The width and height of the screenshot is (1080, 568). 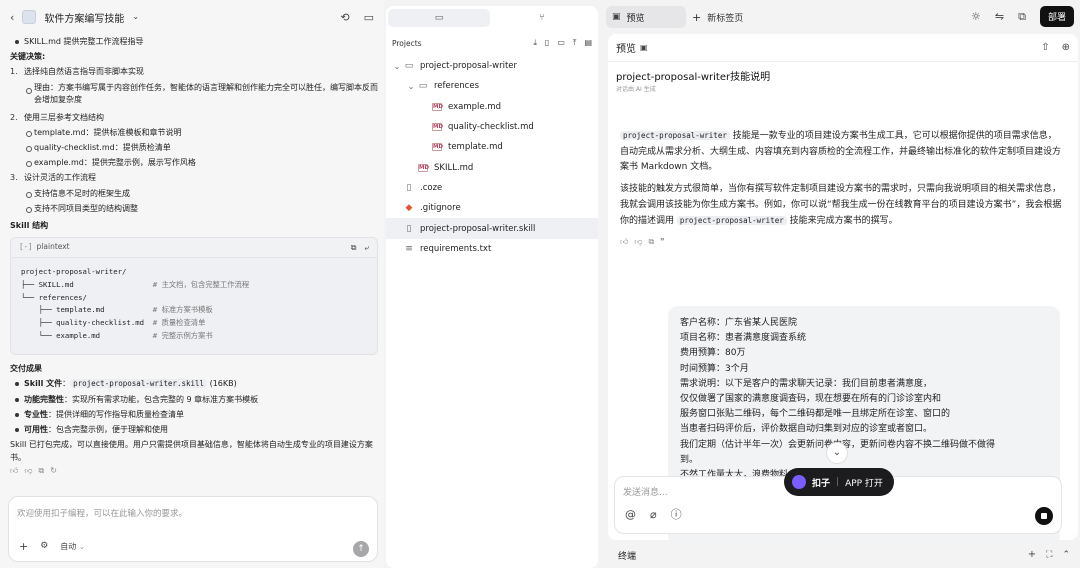 I want to click on copy-window-icon: ⧉, so click(x=1022, y=16).